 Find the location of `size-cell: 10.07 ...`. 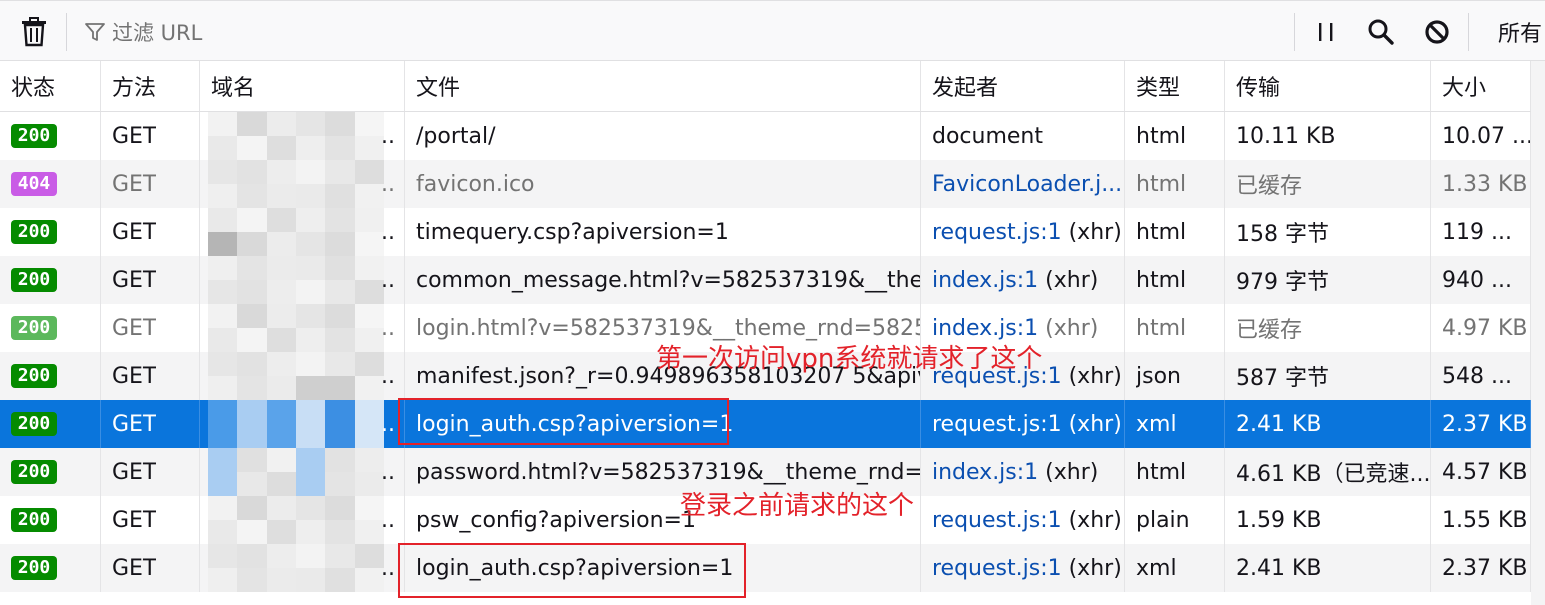

size-cell: 10.07 ... is located at coordinates (1481, 136).